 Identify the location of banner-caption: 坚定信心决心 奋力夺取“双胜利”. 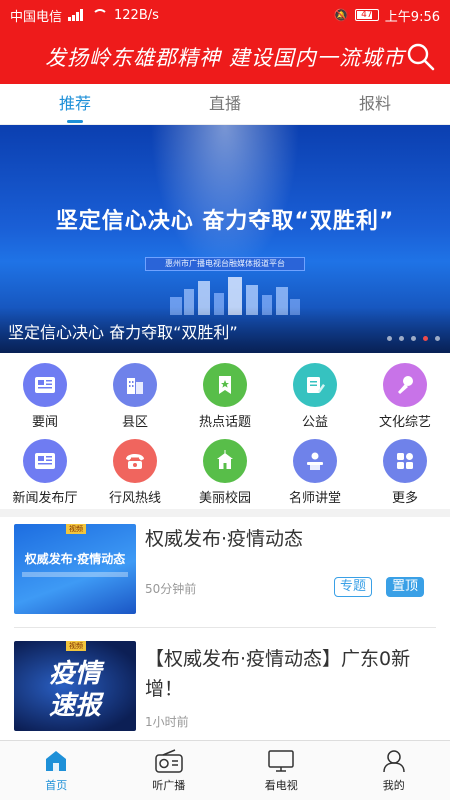
(123, 332).